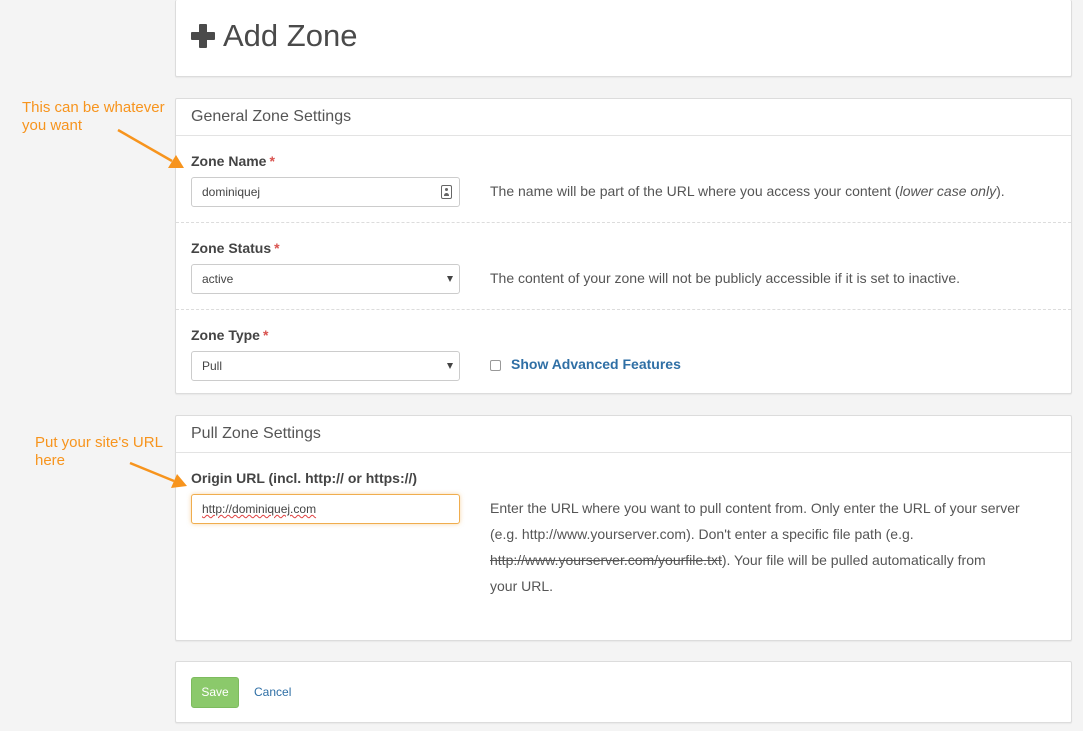  What do you see at coordinates (99, 452) in the screenshot?
I see `origin-url-annotation: Put your site's URL here` at bounding box center [99, 452].